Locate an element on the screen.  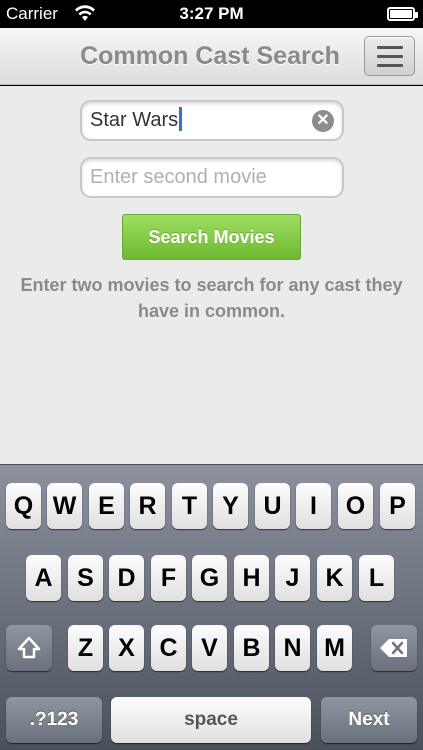
key-b: B is located at coordinates (251, 648).